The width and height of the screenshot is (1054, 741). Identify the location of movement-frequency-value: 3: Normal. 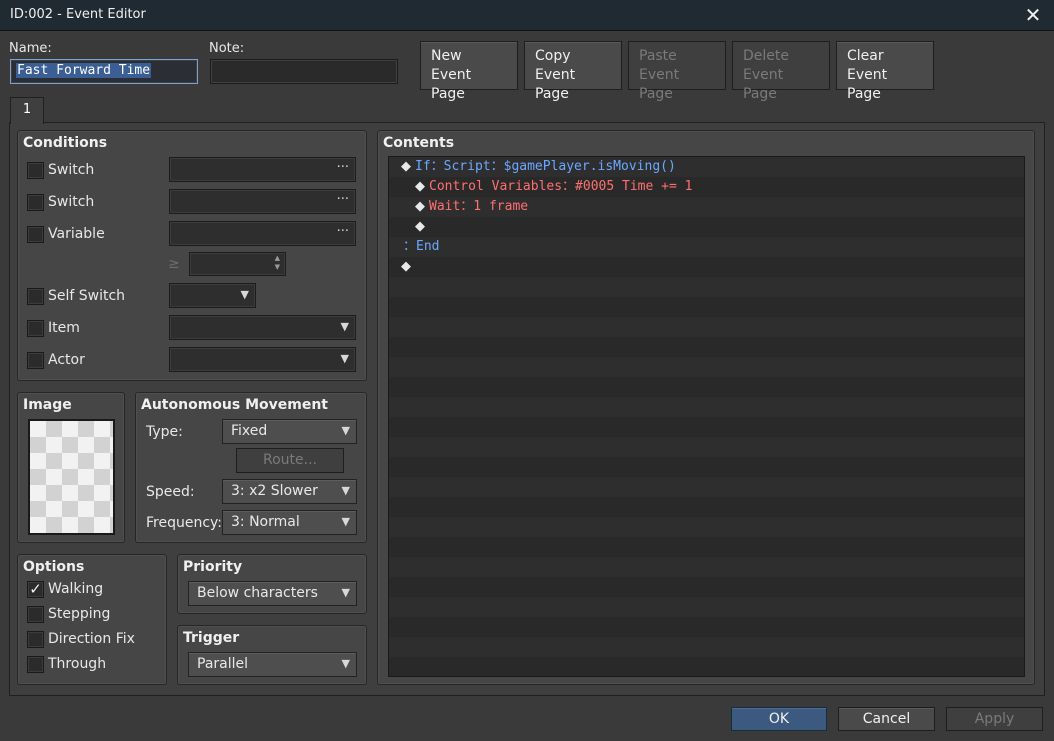
(265, 522).